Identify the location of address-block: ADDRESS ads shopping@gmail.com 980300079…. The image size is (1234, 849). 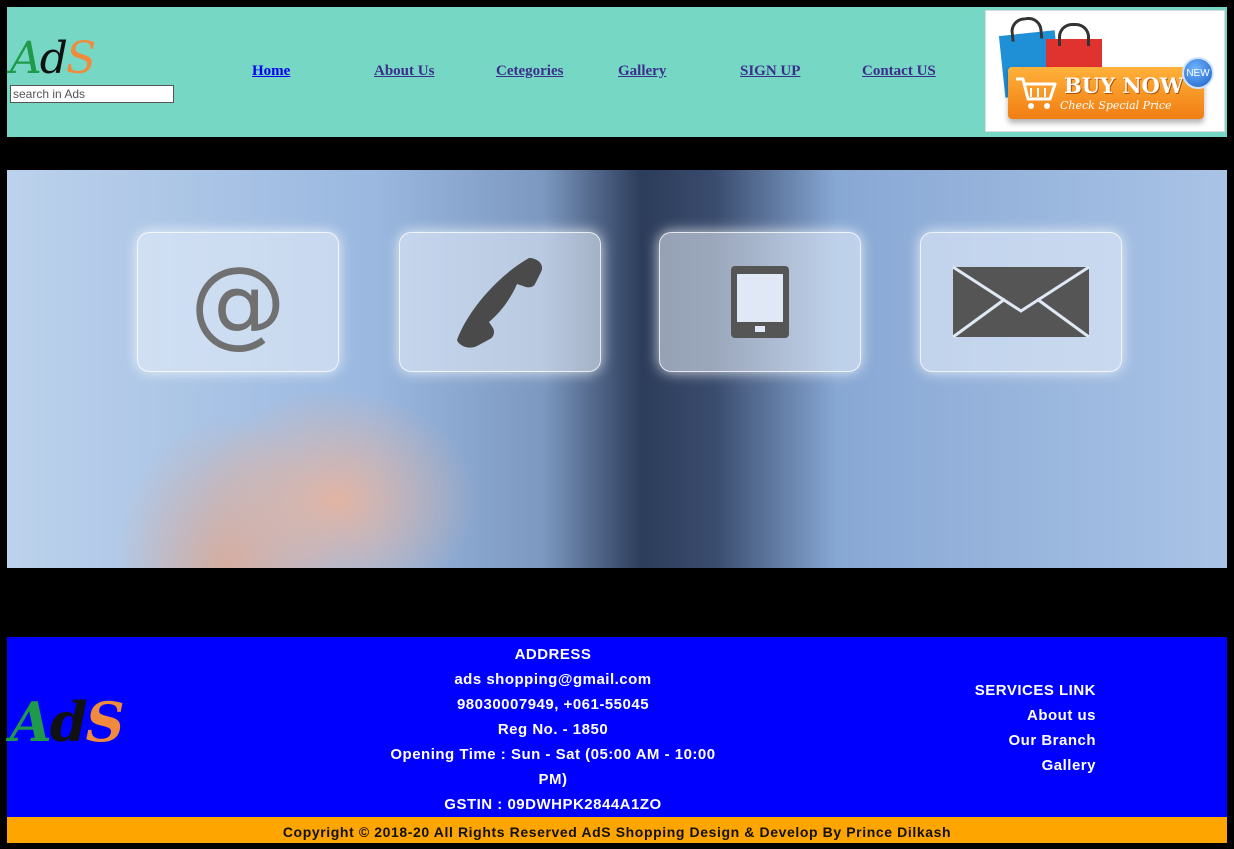
(553, 729).